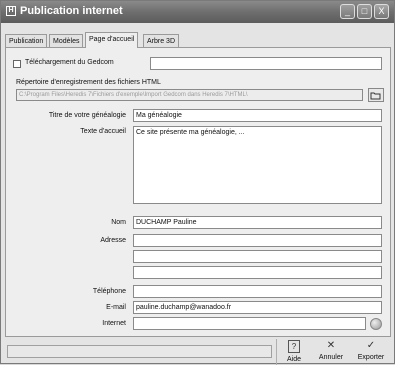 The width and height of the screenshot is (395, 365). What do you see at coordinates (103, 131) in the screenshot?
I see `texte-accueil-label: Texte d'accueil` at bounding box center [103, 131].